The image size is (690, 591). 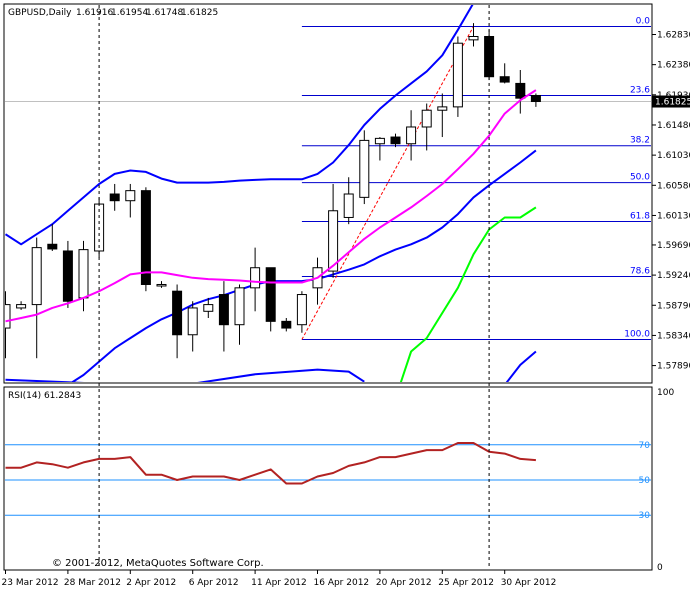 I want to click on date-tick-label: 28 Mar 2012, so click(x=92, y=583).